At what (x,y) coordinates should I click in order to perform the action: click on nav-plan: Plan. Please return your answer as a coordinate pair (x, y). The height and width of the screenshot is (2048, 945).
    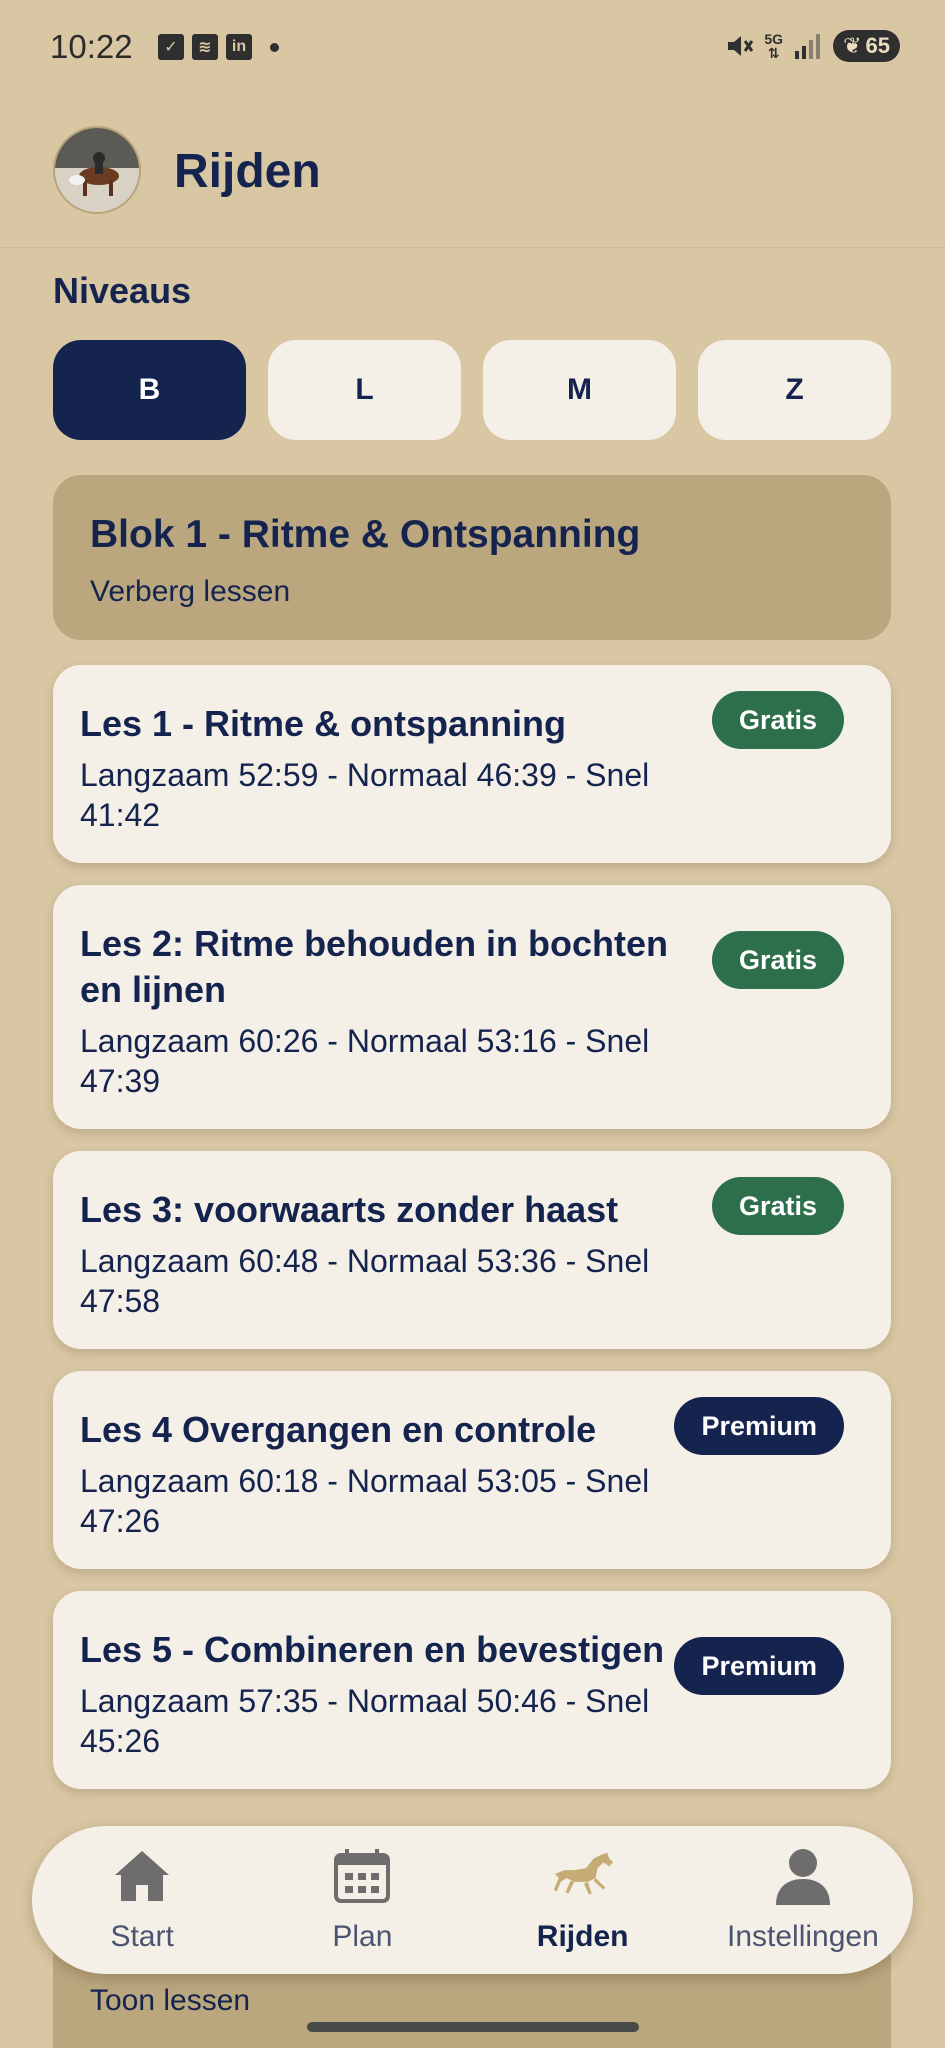
    Looking at the image, I should click on (362, 1900).